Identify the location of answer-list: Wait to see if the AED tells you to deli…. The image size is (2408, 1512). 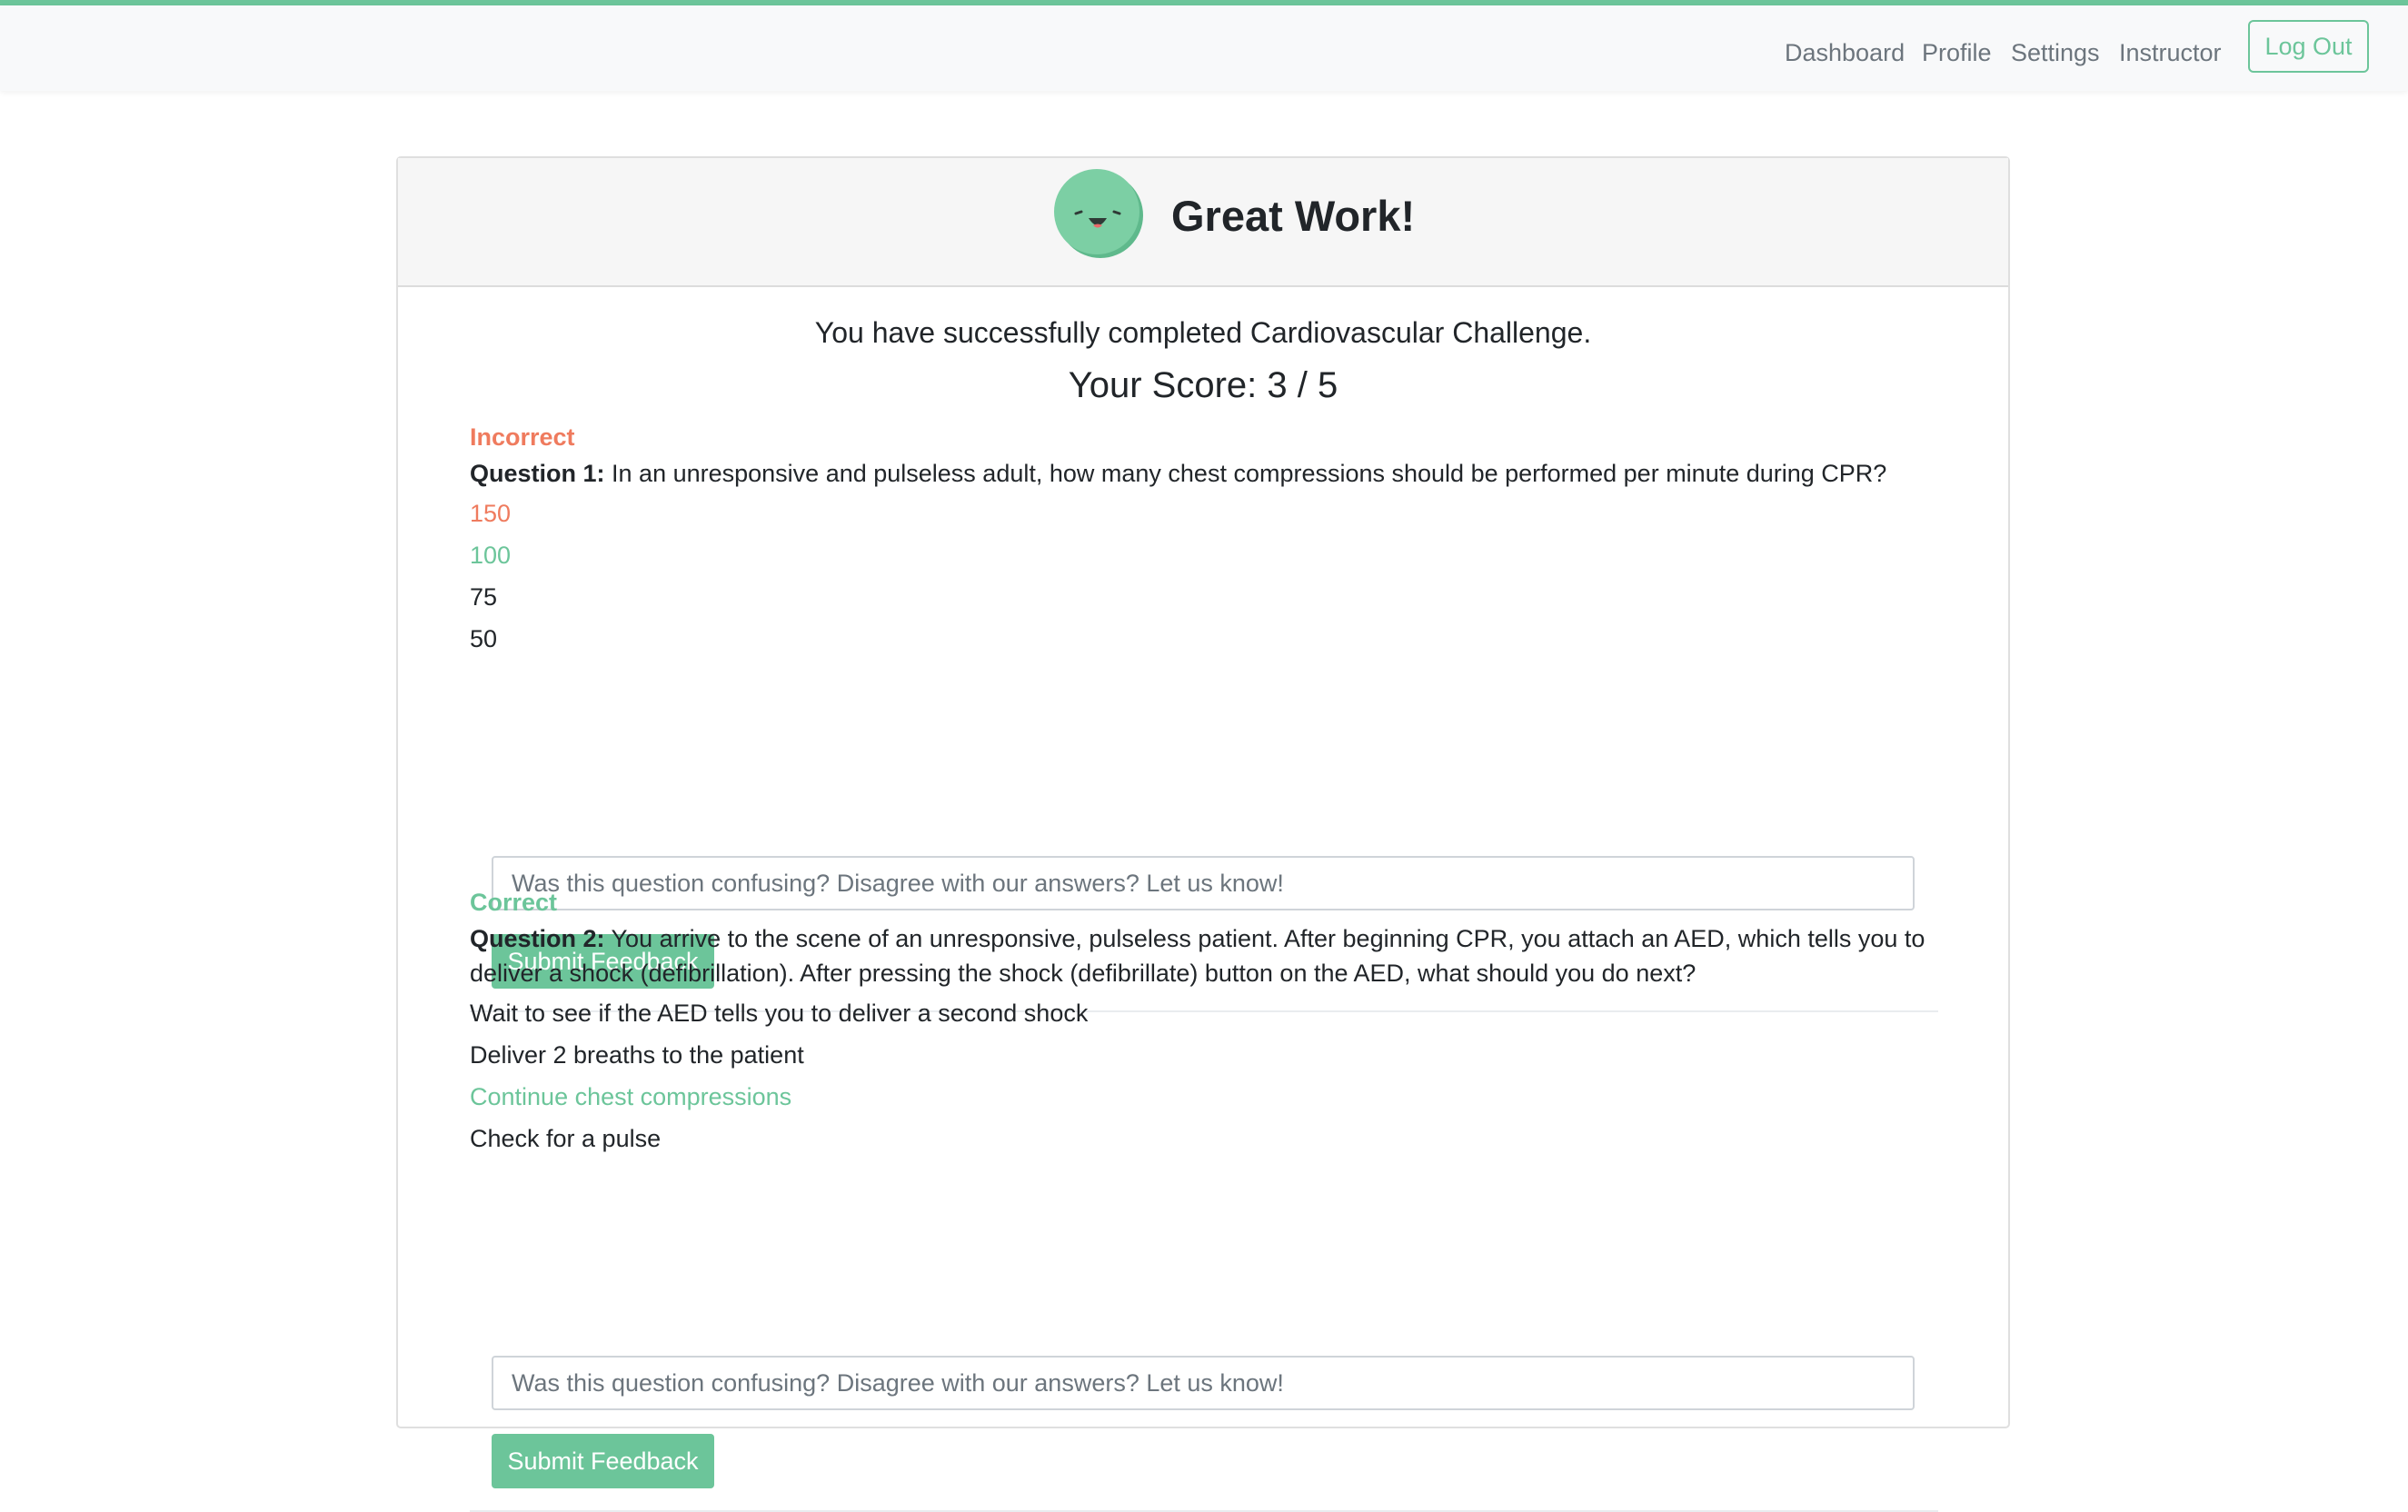
(1204, 1075).